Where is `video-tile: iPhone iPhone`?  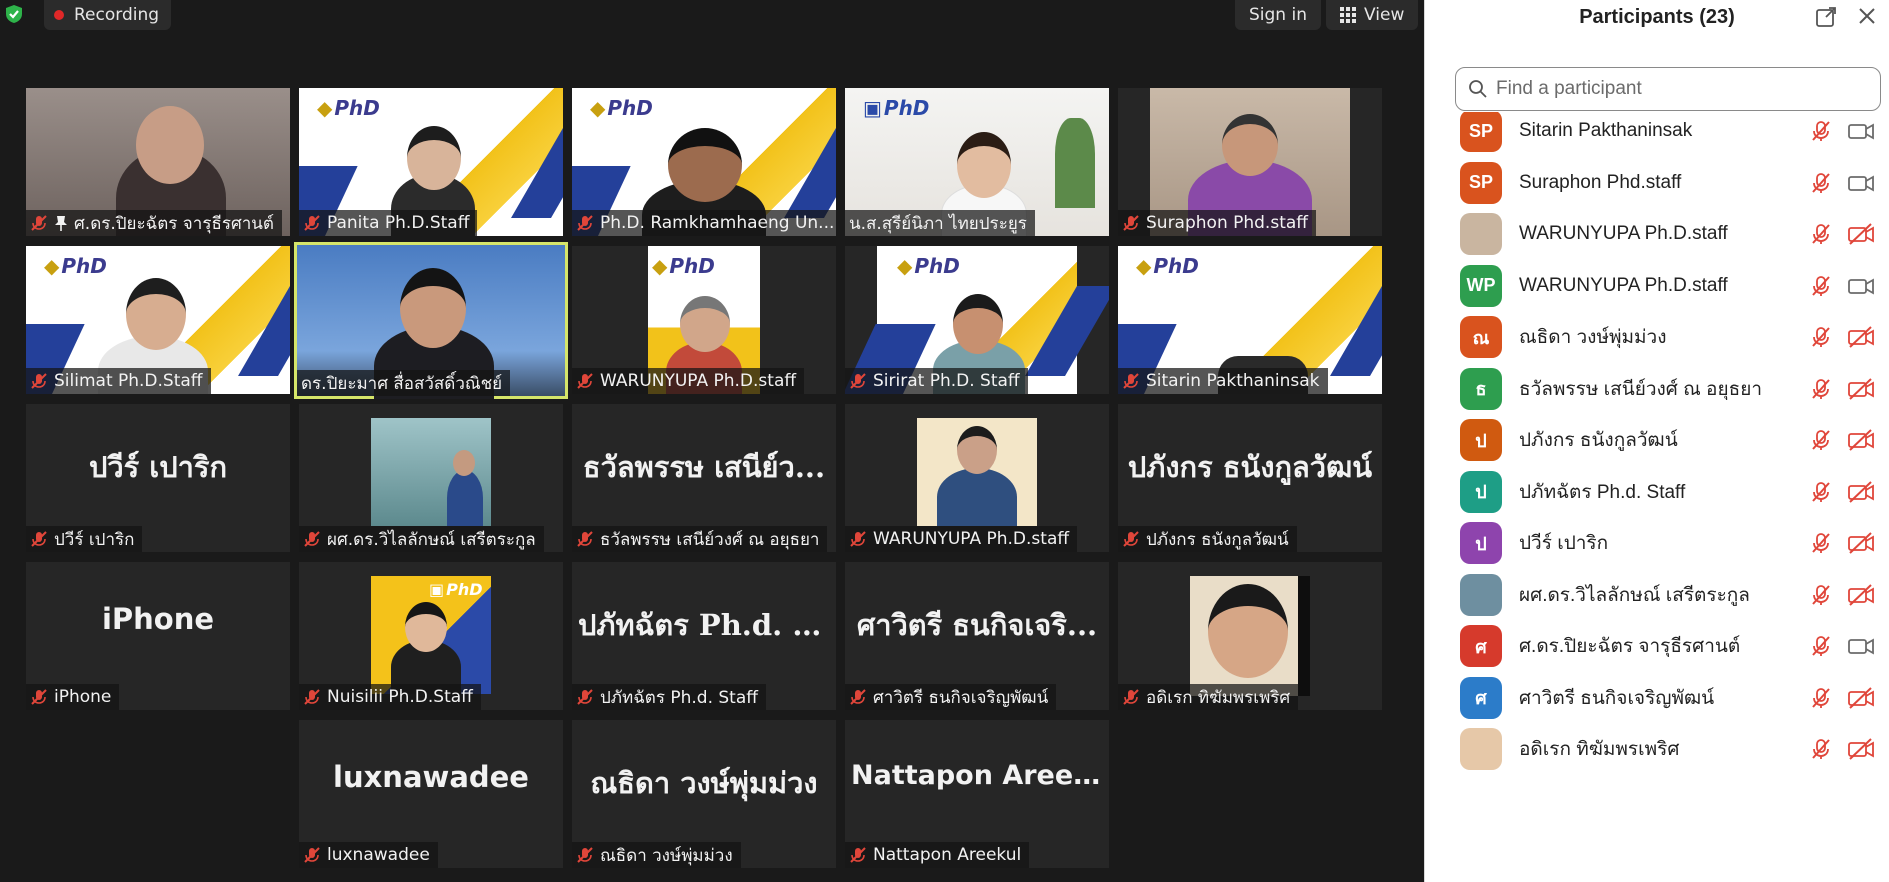 video-tile: iPhone iPhone is located at coordinates (158, 636).